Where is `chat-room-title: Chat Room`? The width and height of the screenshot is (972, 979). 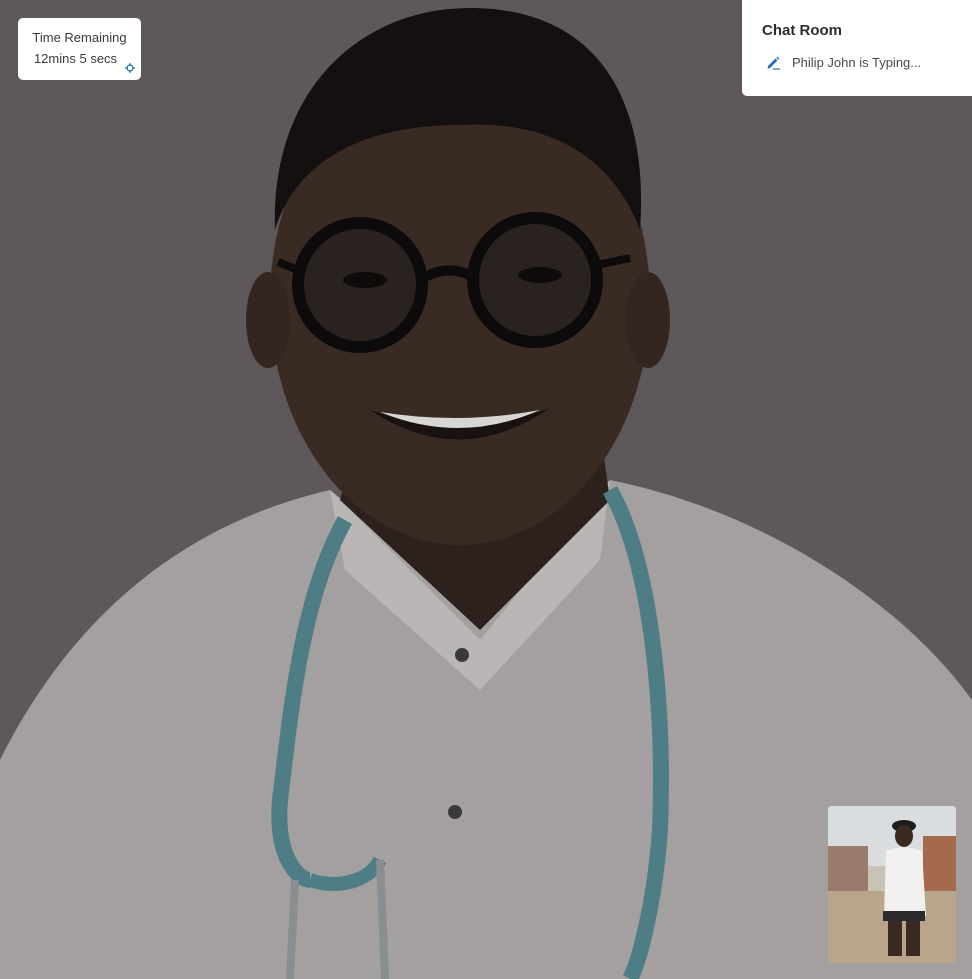 chat-room-title: Chat Room is located at coordinates (802, 30).